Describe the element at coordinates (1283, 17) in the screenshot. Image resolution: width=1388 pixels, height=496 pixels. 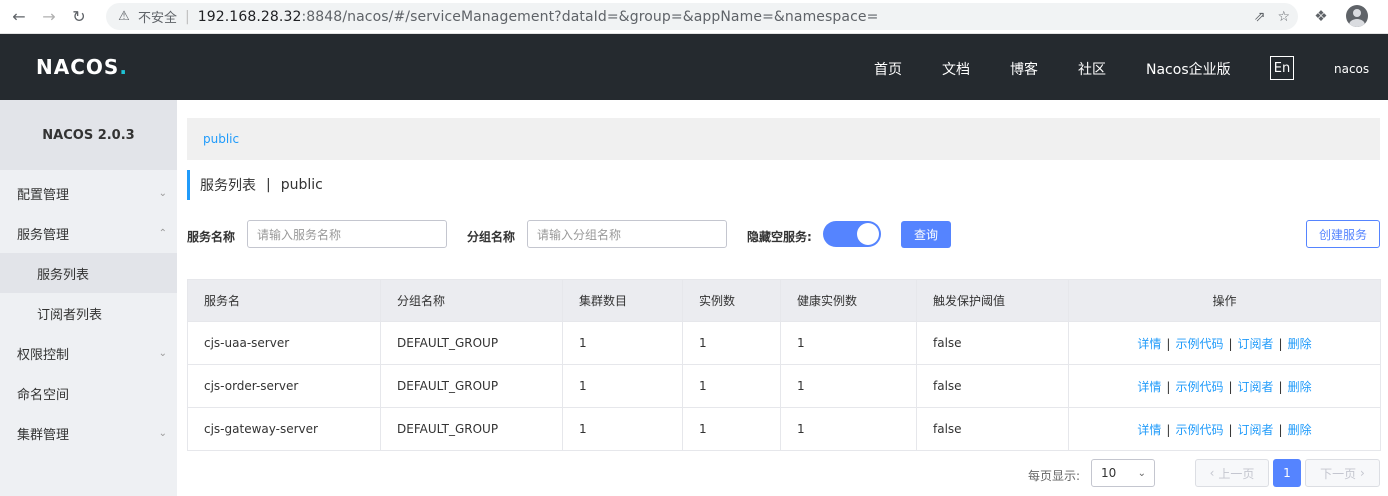
I see `bookmark-star-icon: ☆` at that location.